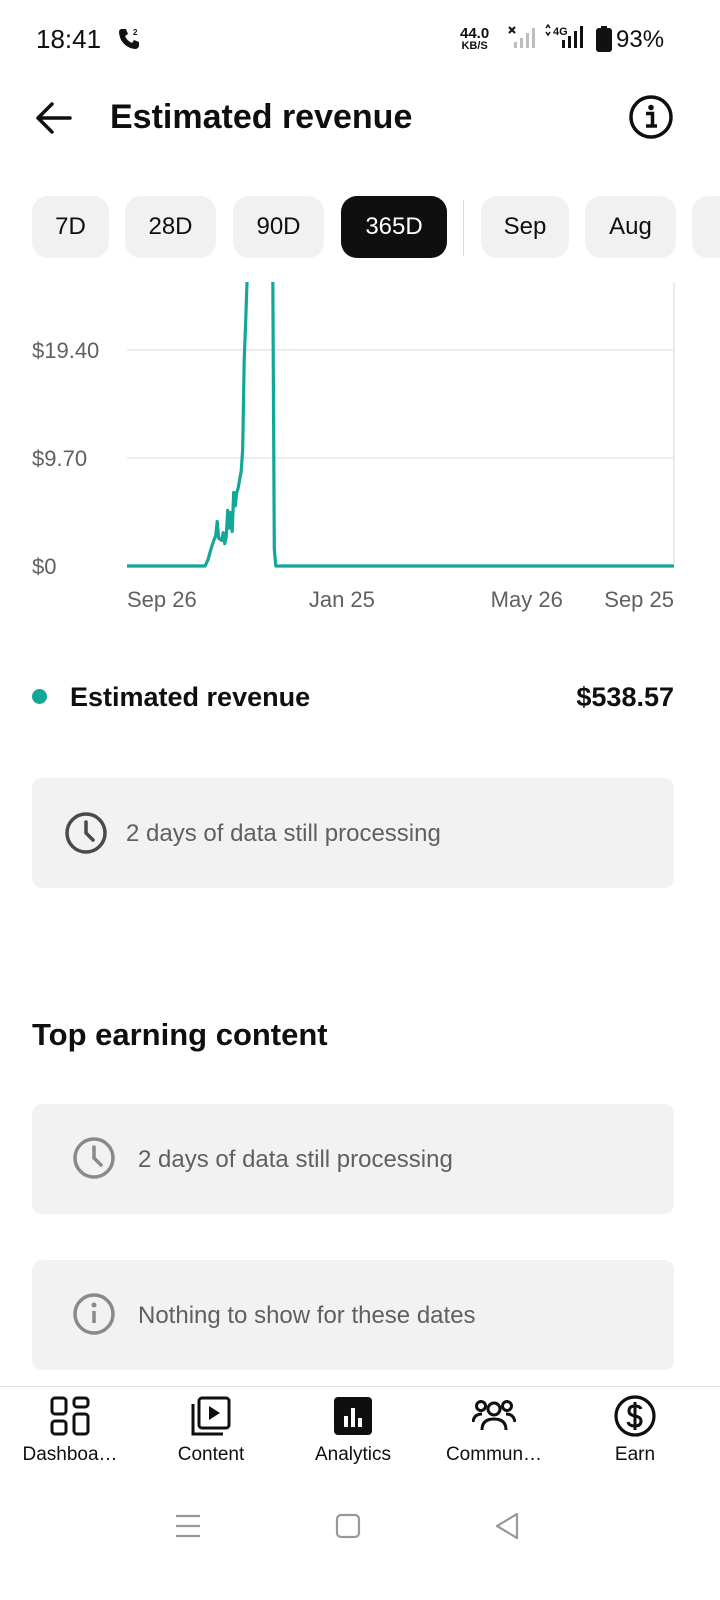 This screenshot has height=1600, width=720. I want to click on top-earning-processing-text: 2 days of data still processing, so click(295, 1159).